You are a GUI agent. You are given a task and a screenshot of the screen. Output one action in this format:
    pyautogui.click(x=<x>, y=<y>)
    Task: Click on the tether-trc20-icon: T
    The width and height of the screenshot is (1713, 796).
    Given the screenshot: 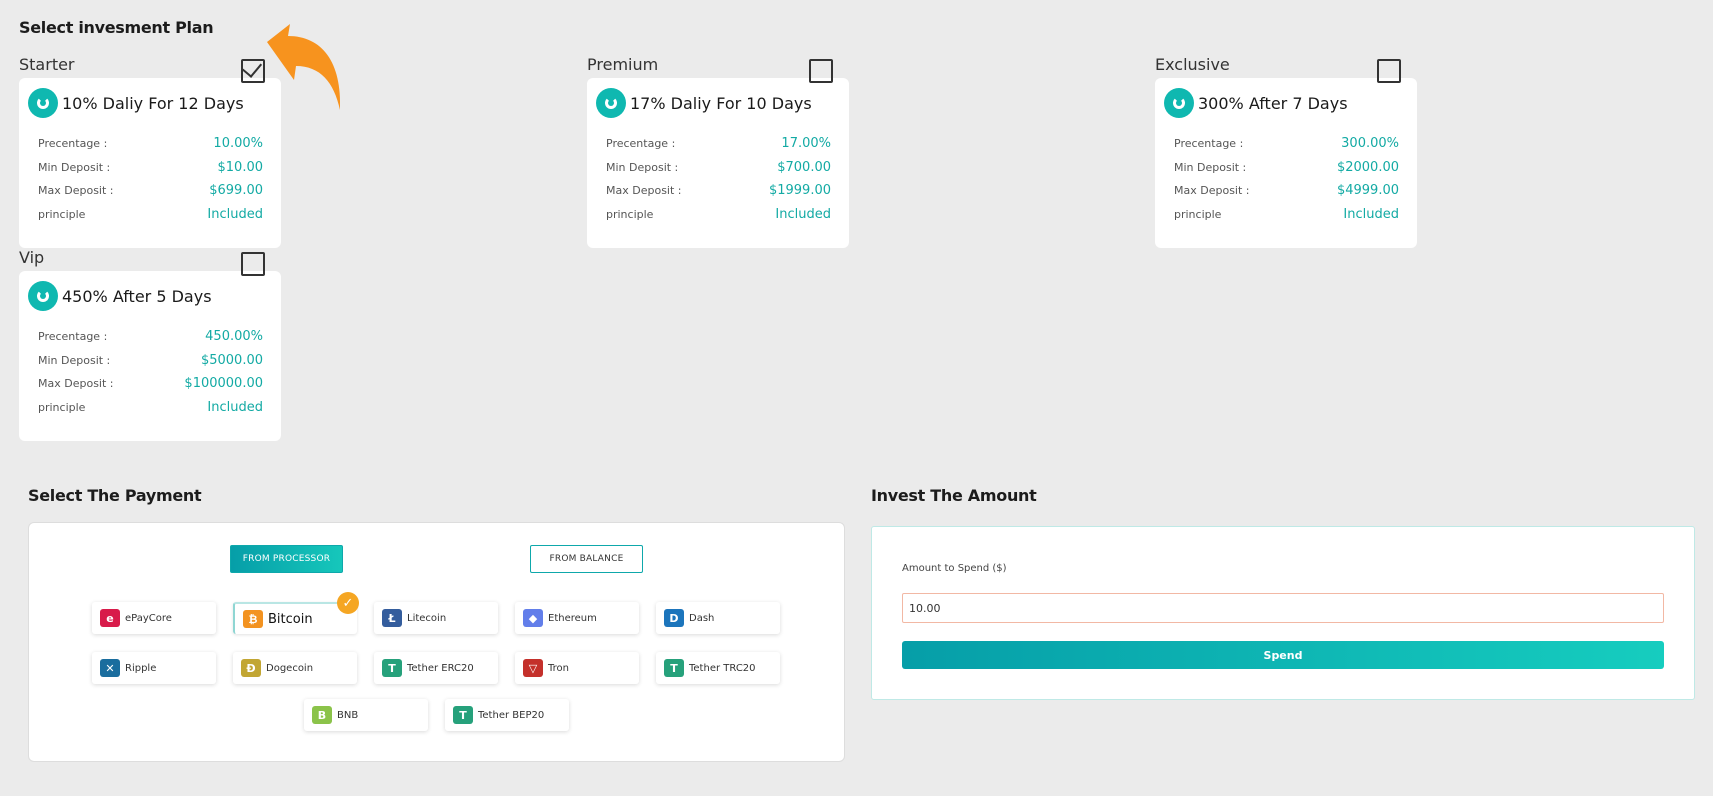 What is the action you would take?
    pyautogui.click(x=674, y=668)
    